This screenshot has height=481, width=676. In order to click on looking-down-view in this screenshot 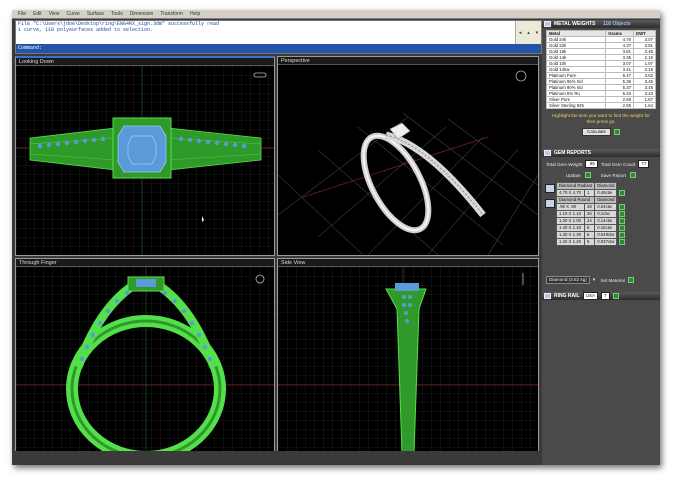, I will do `click(145, 160)`.